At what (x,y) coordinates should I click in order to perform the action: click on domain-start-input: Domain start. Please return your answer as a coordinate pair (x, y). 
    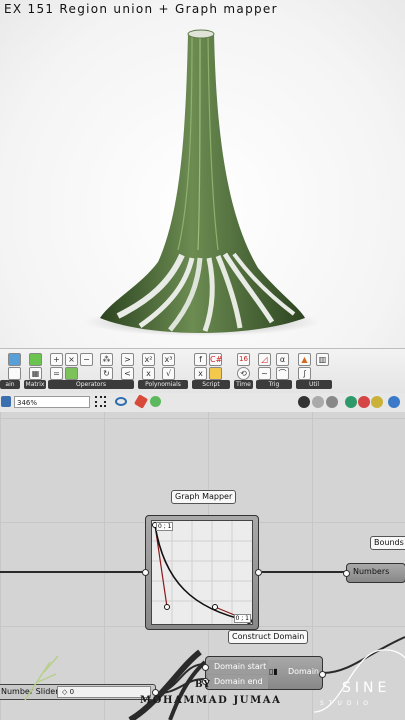
    Looking at the image, I should click on (238, 667).